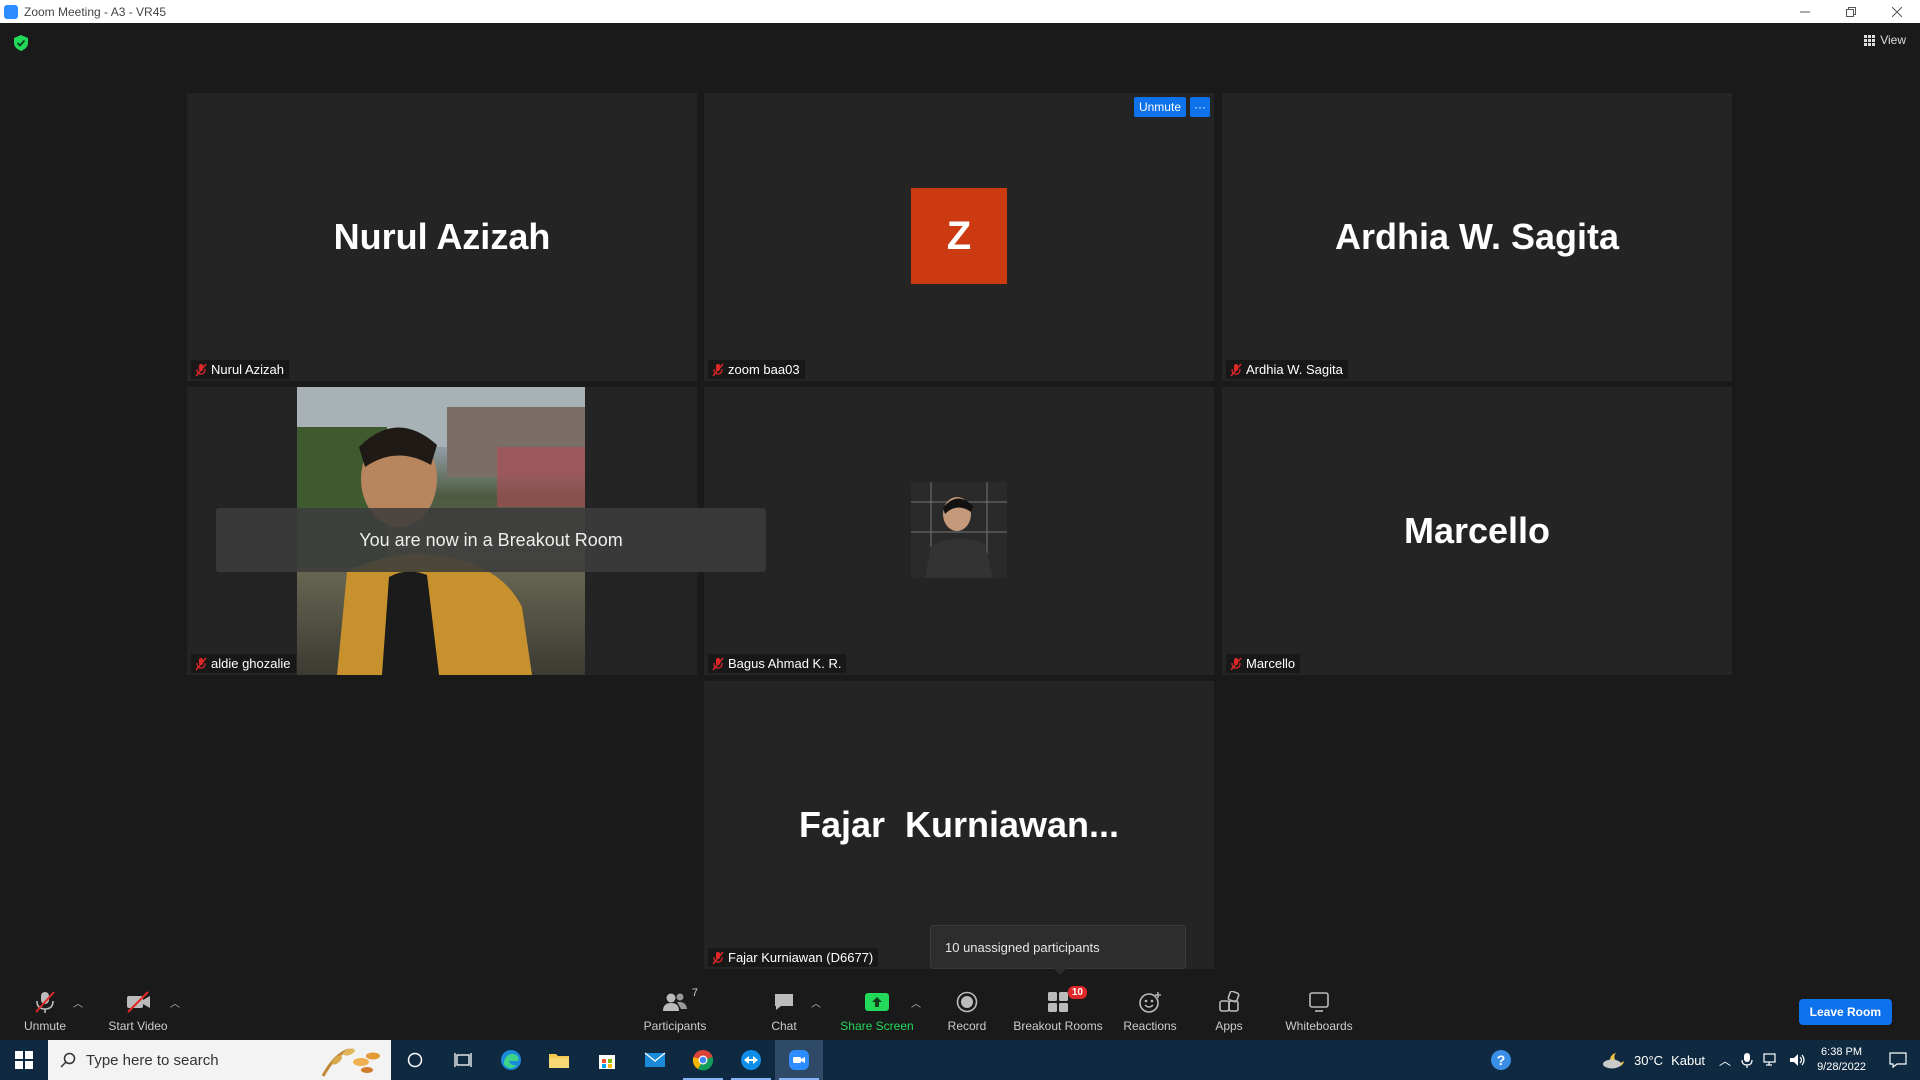 This screenshot has width=1920, height=1080. Describe the element at coordinates (21, 43) in the screenshot. I see `encryption-shield-icon` at that location.